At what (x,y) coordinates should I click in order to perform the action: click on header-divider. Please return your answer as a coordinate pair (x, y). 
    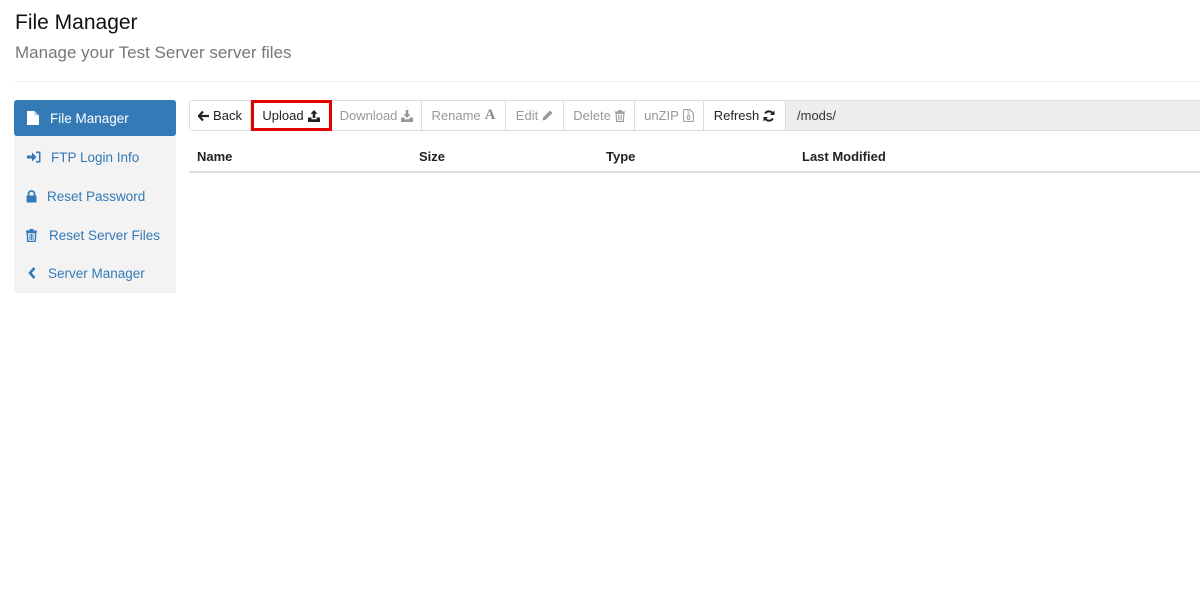
    Looking at the image, I should click on (607, 81).